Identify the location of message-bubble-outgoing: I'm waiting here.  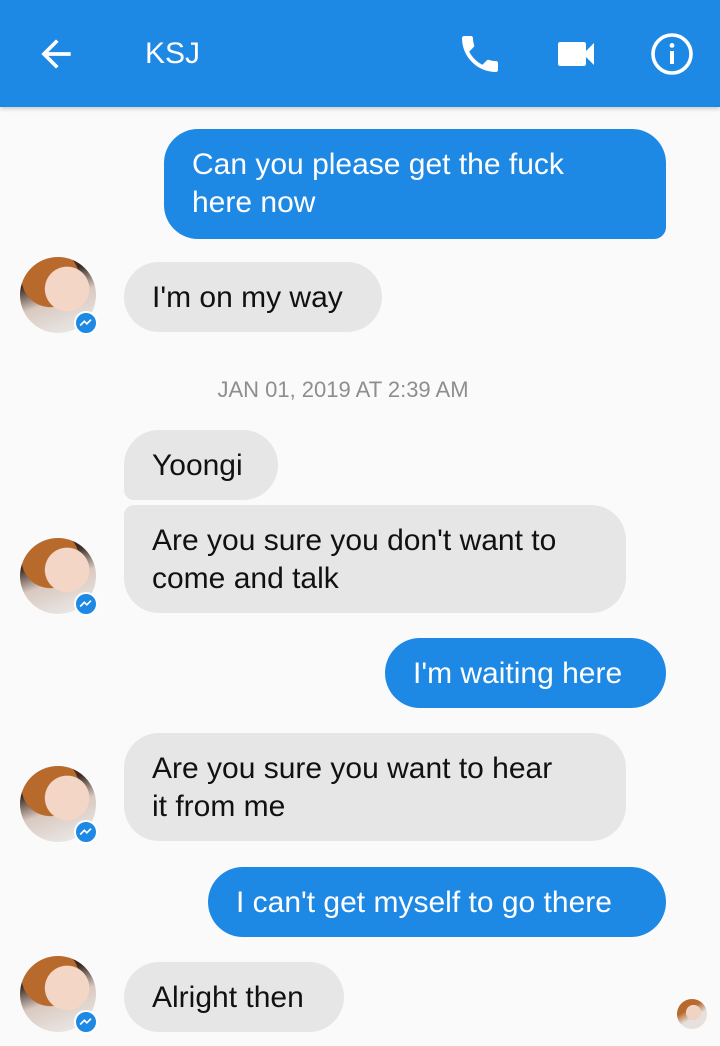
(525, 673).